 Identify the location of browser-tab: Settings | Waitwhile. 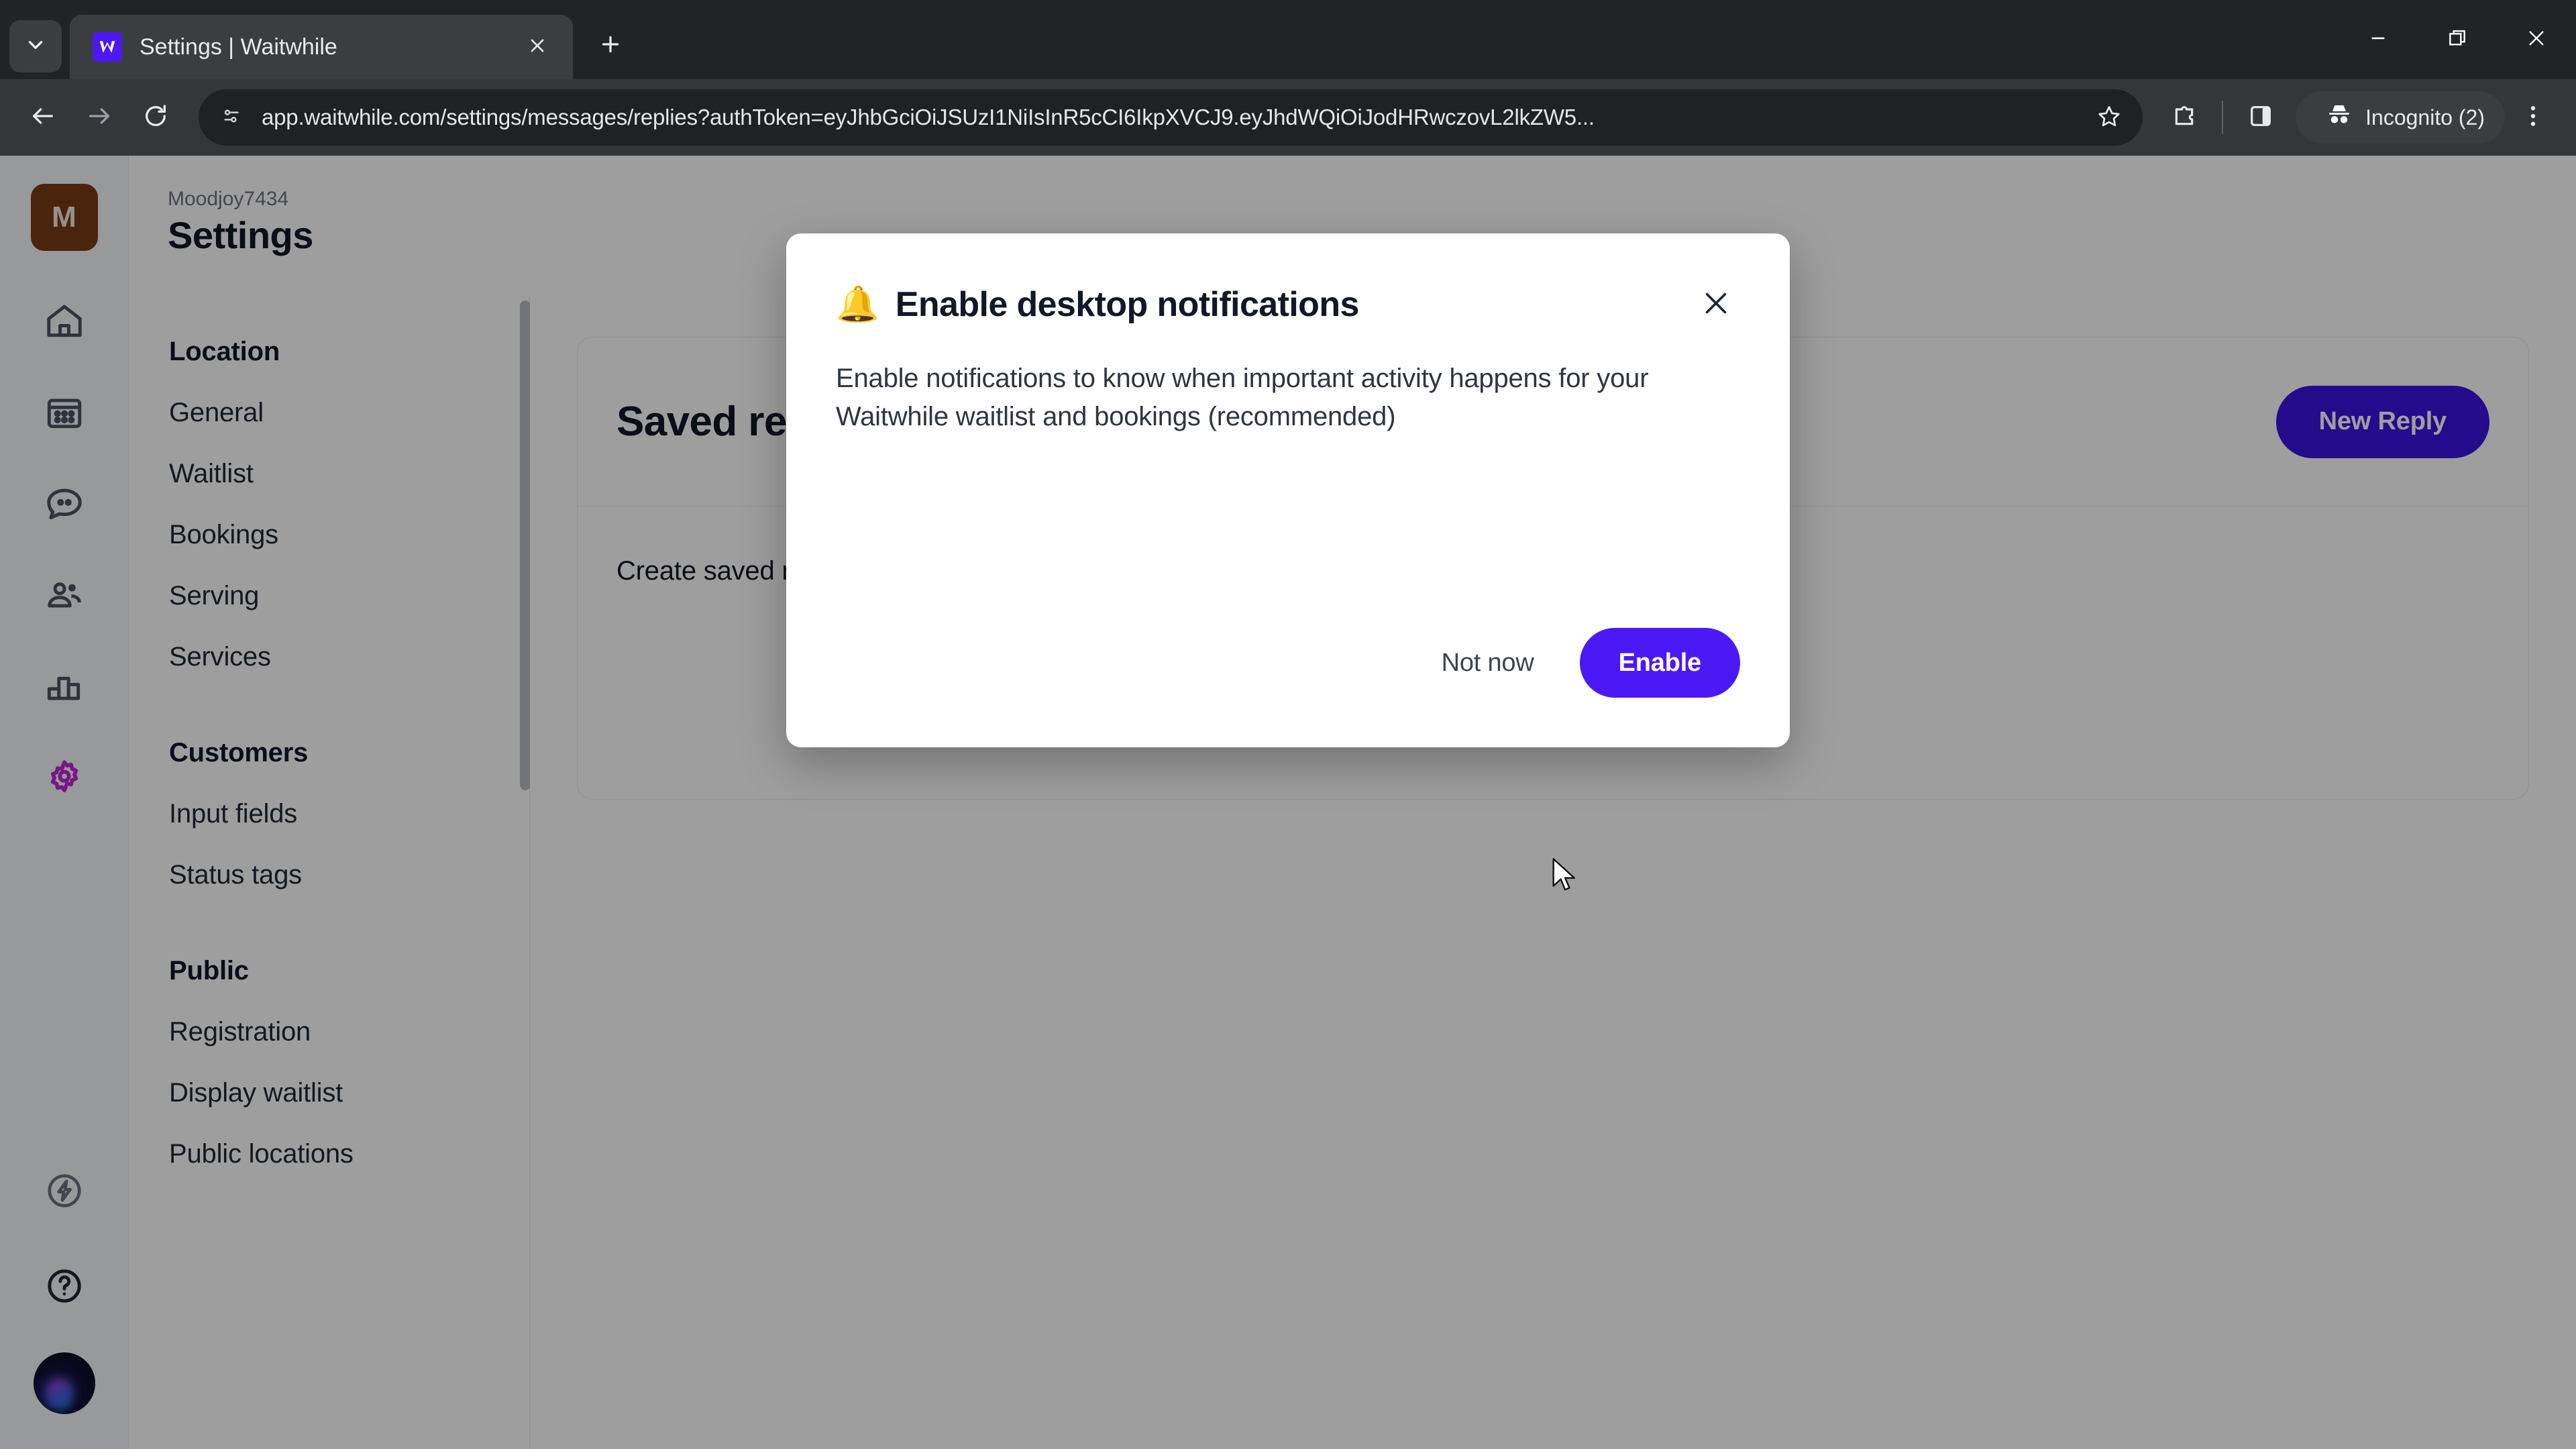
(321, 47).